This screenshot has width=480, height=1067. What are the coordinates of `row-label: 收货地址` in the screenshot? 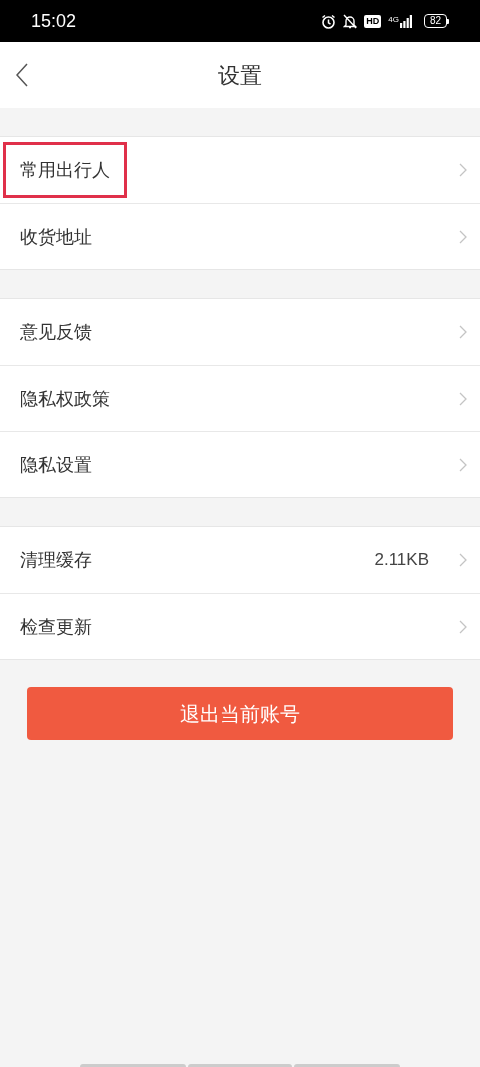 It's located at (56, 236).